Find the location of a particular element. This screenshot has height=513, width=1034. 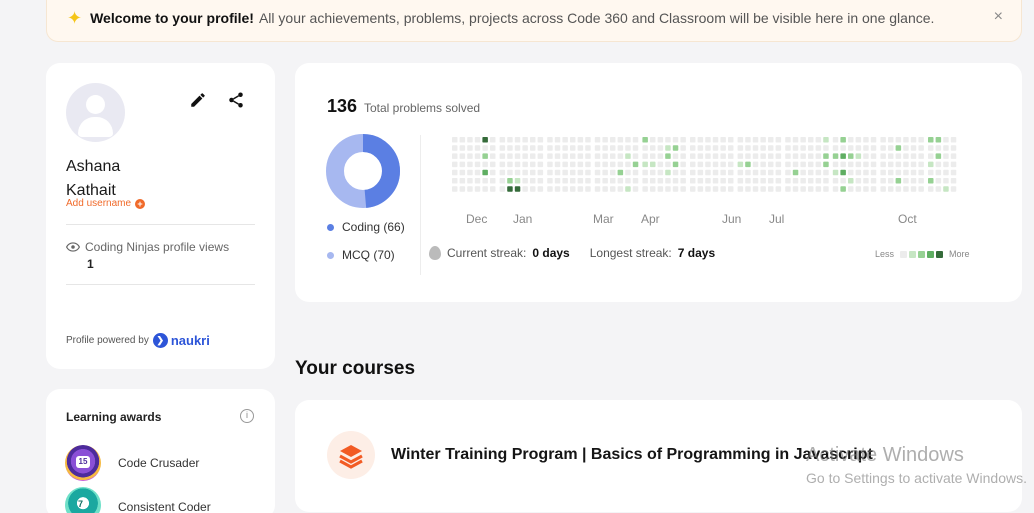

share-icon is located at coordinates (236, 100).